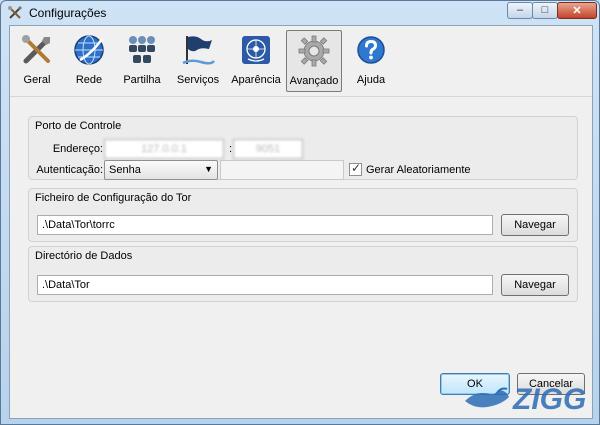  Describe the element at coordinates (371, 50) in the screenshot. I see `help-icon` at that location.